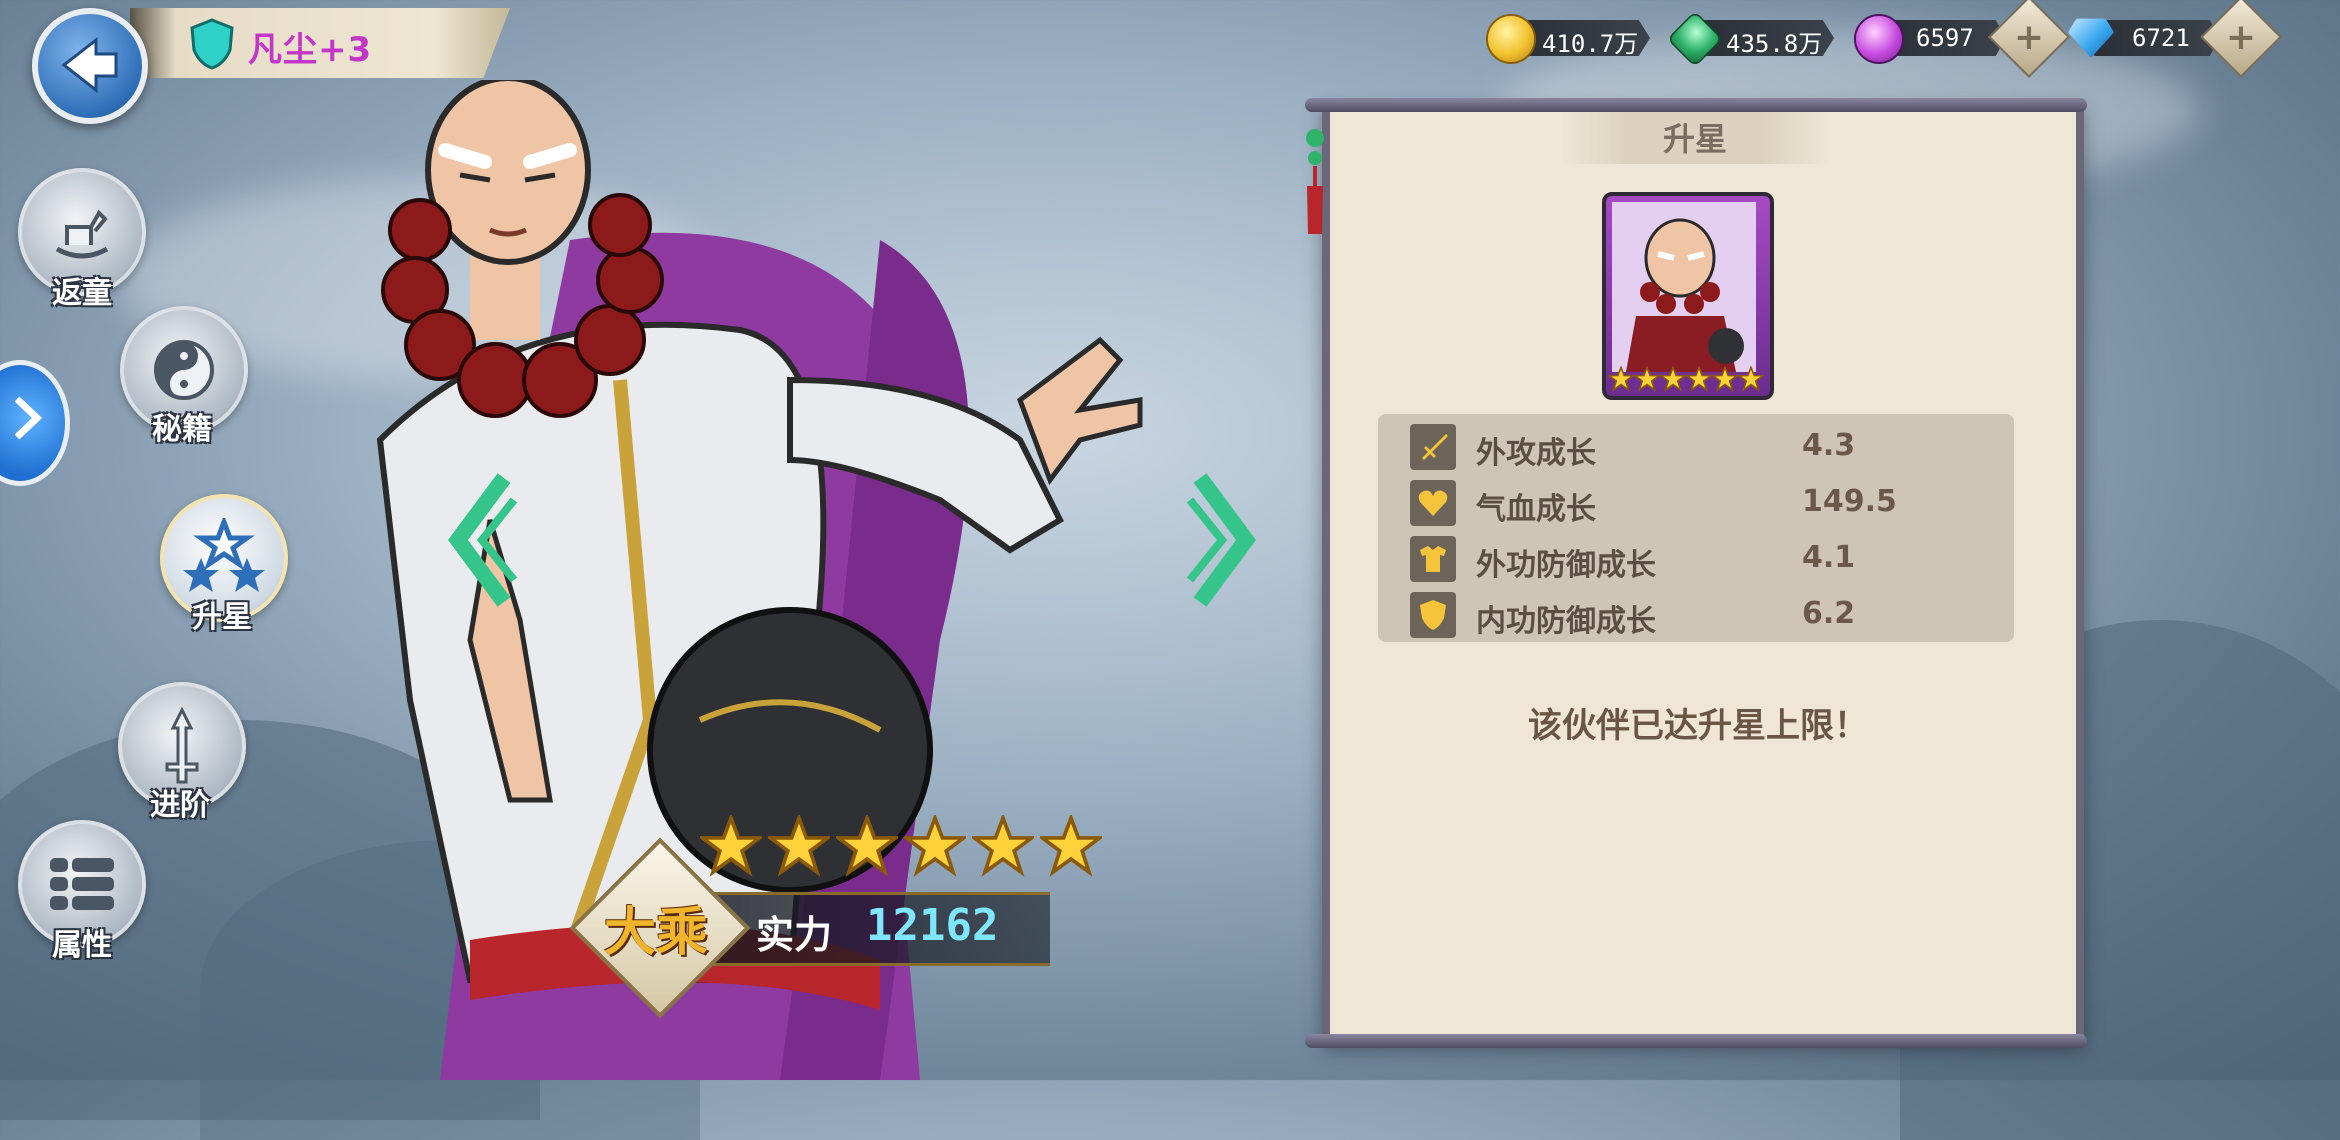 The image size is (2340, 1140). I want to click on hero-name: 凡尘+3, so click(310, 50).